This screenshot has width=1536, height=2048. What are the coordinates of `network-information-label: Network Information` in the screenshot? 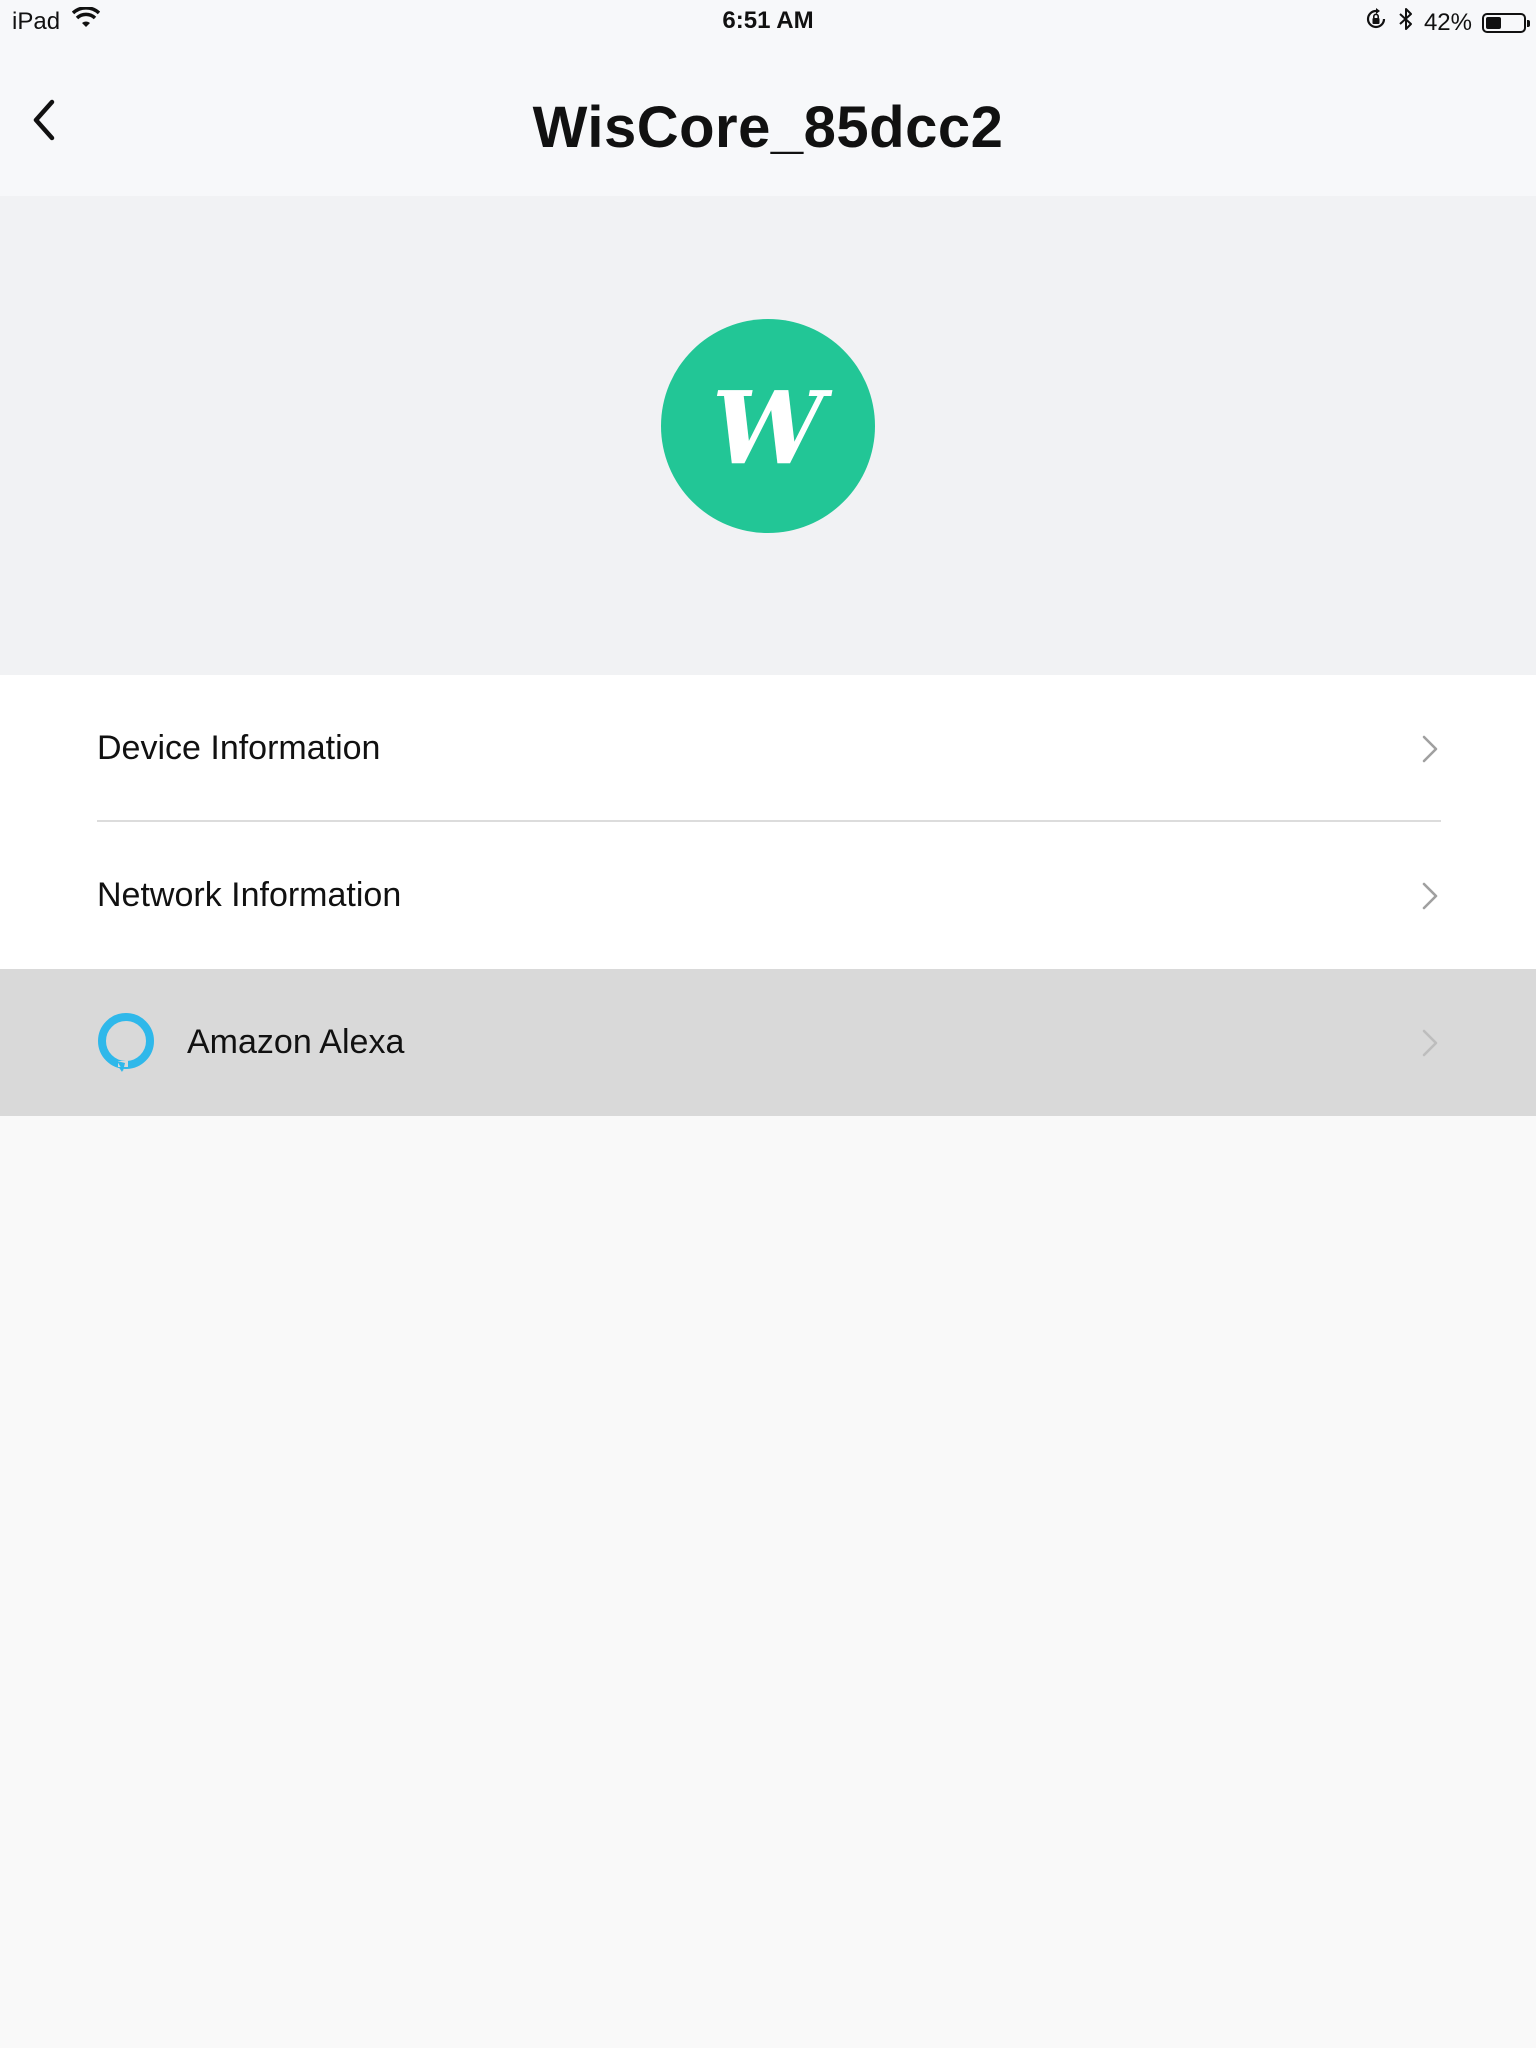 It's located at (249, 895).